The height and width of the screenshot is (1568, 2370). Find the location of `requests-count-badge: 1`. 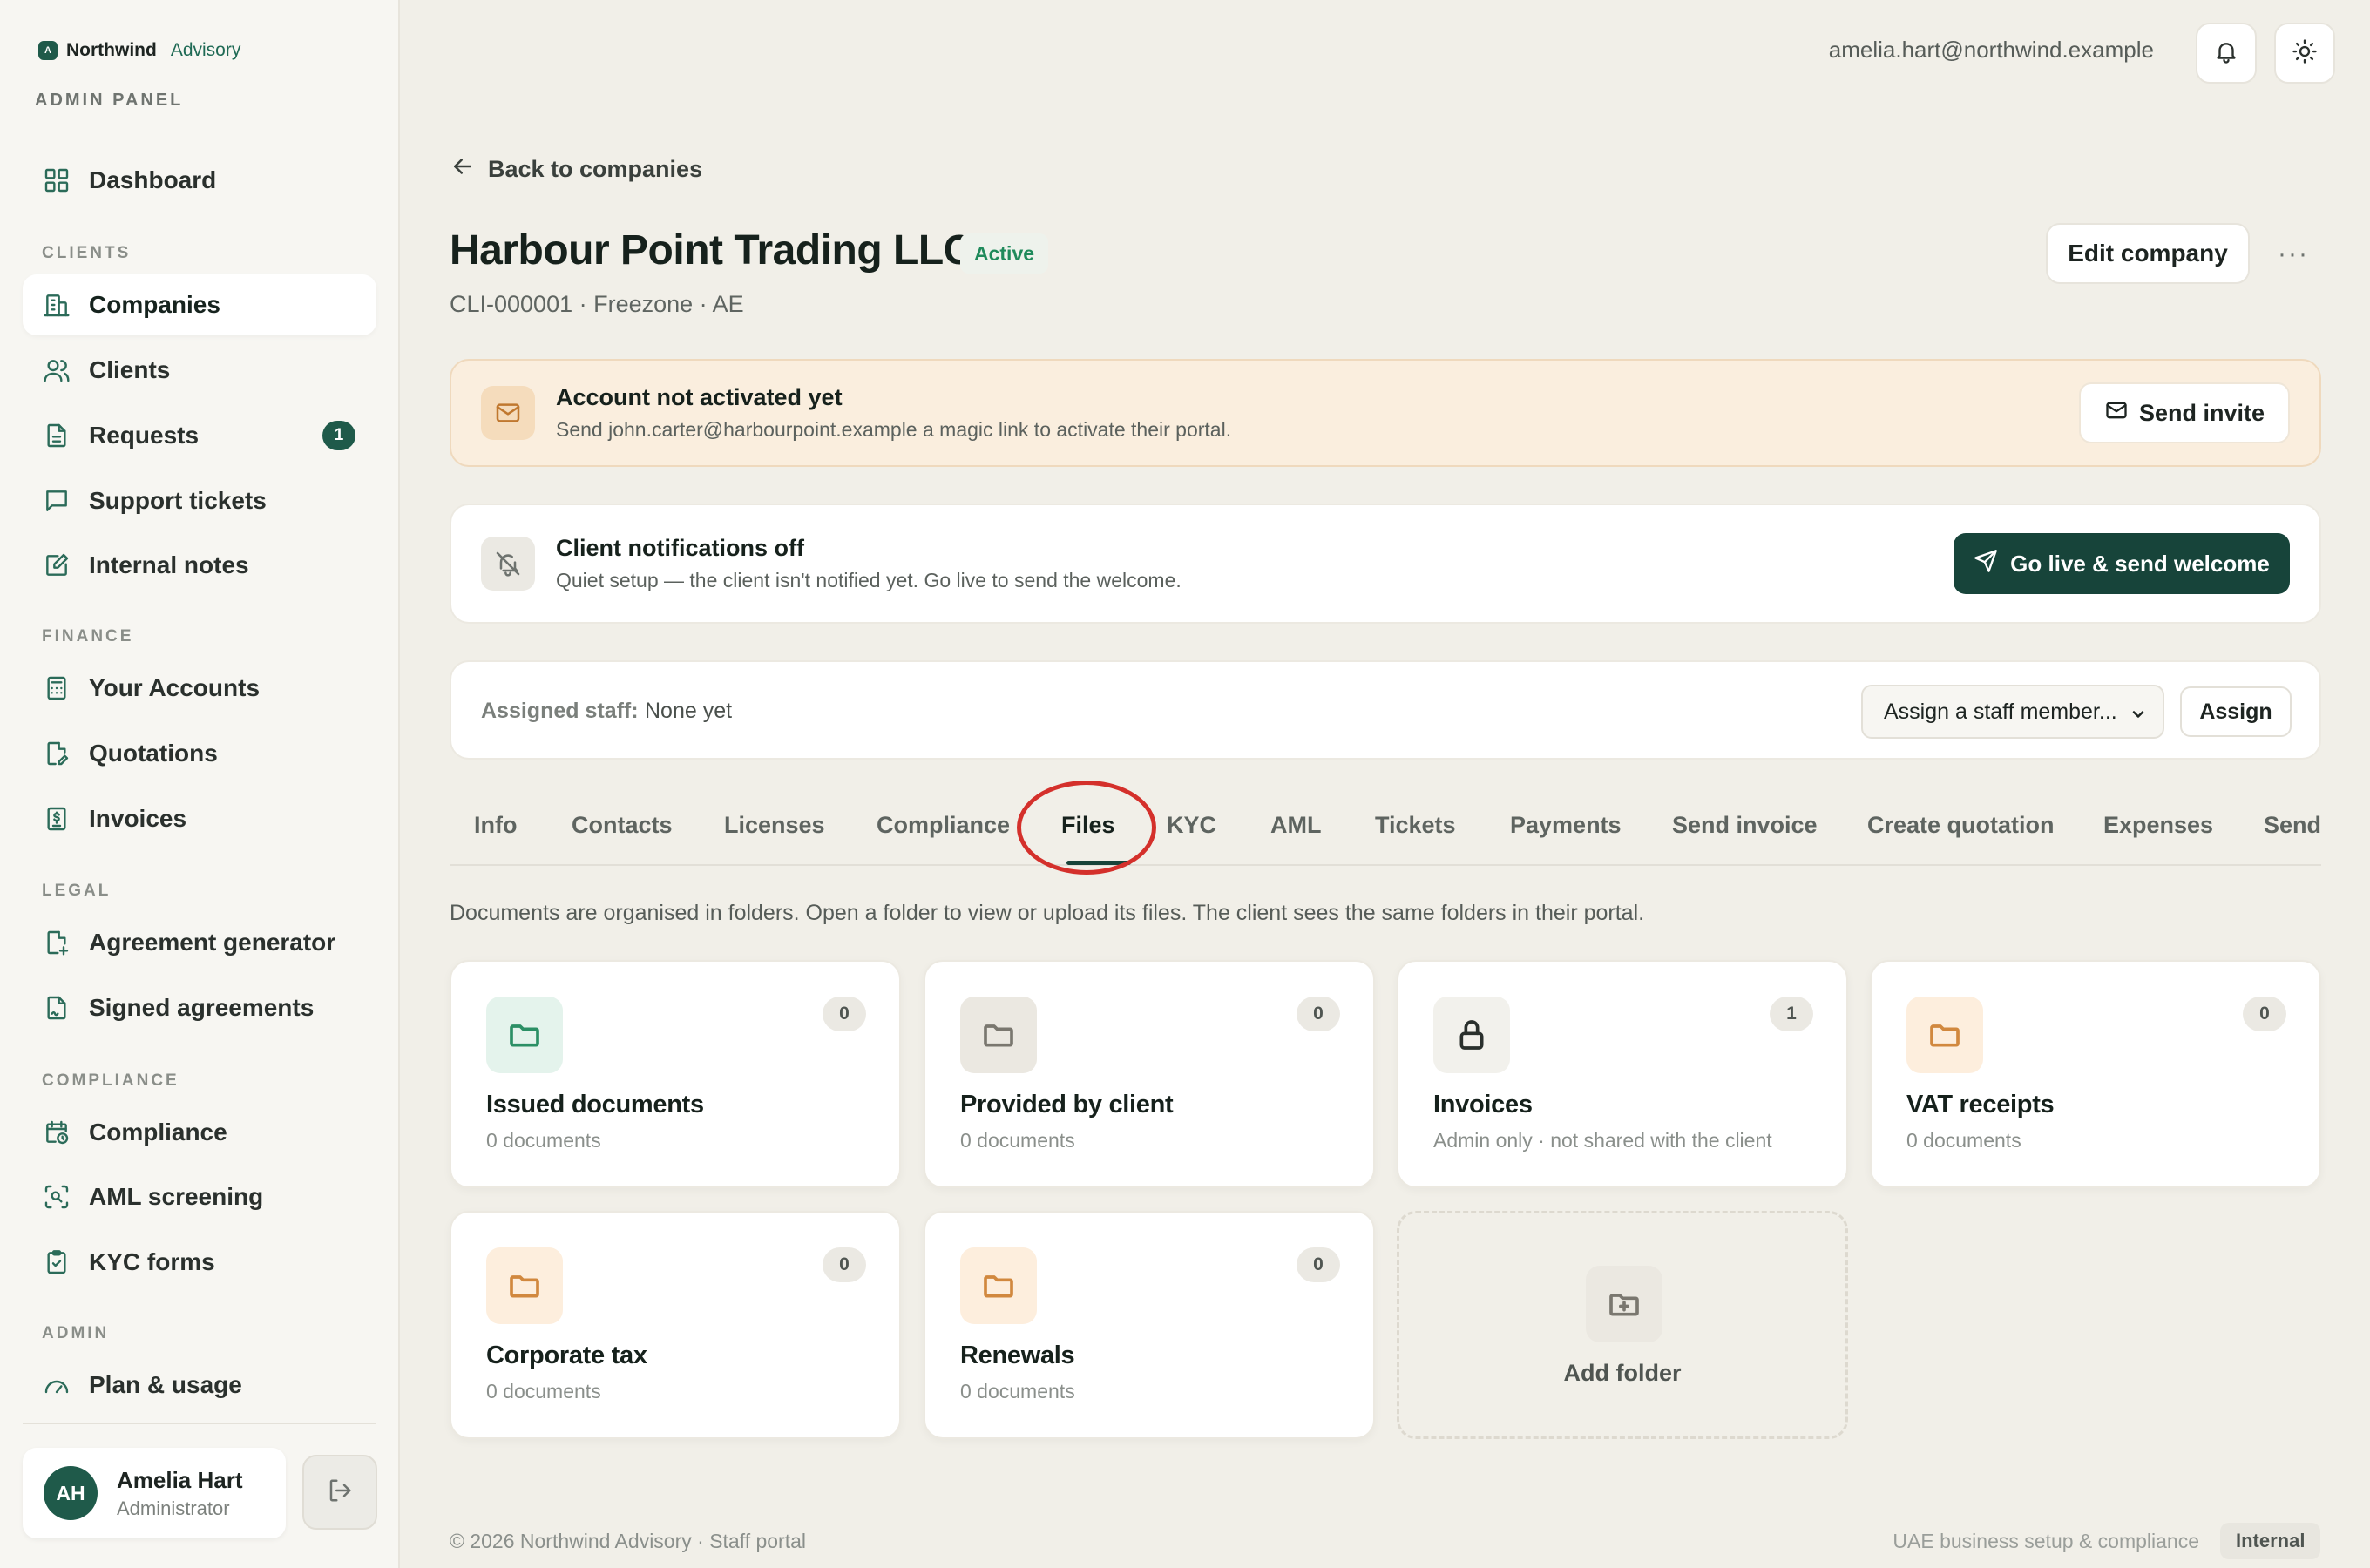

requests-count-badge: 1 is located at coordinates (339, 435).